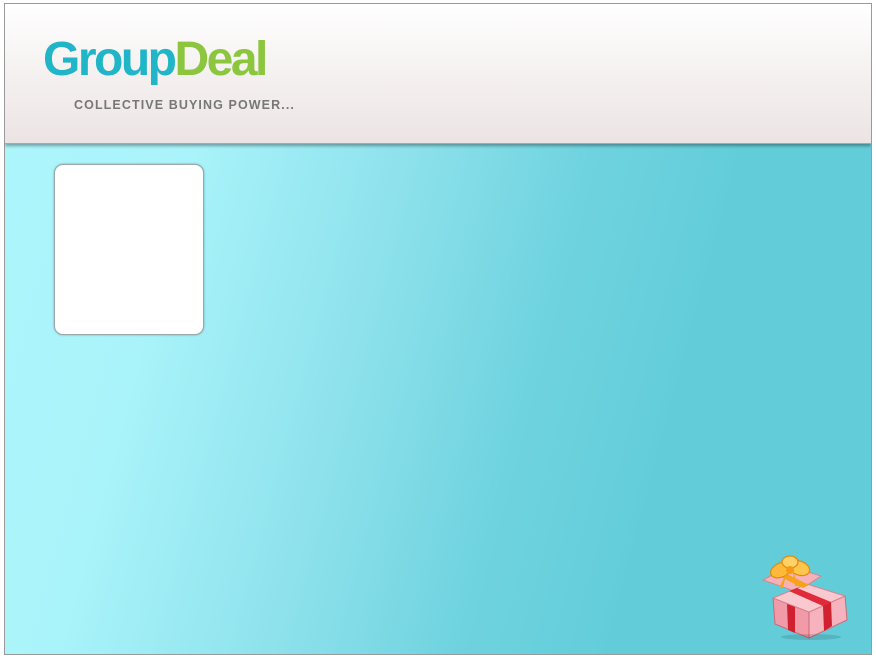  Describe the element at coordinates (110, 59) in the screenshot. I see `logo-text-group: Group` at that location.